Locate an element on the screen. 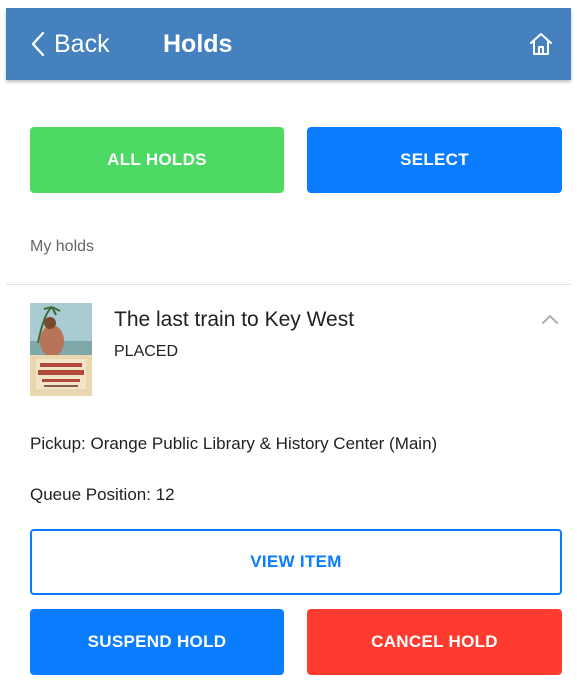  hold-status: PLACED is located at coordinates (146, 351).